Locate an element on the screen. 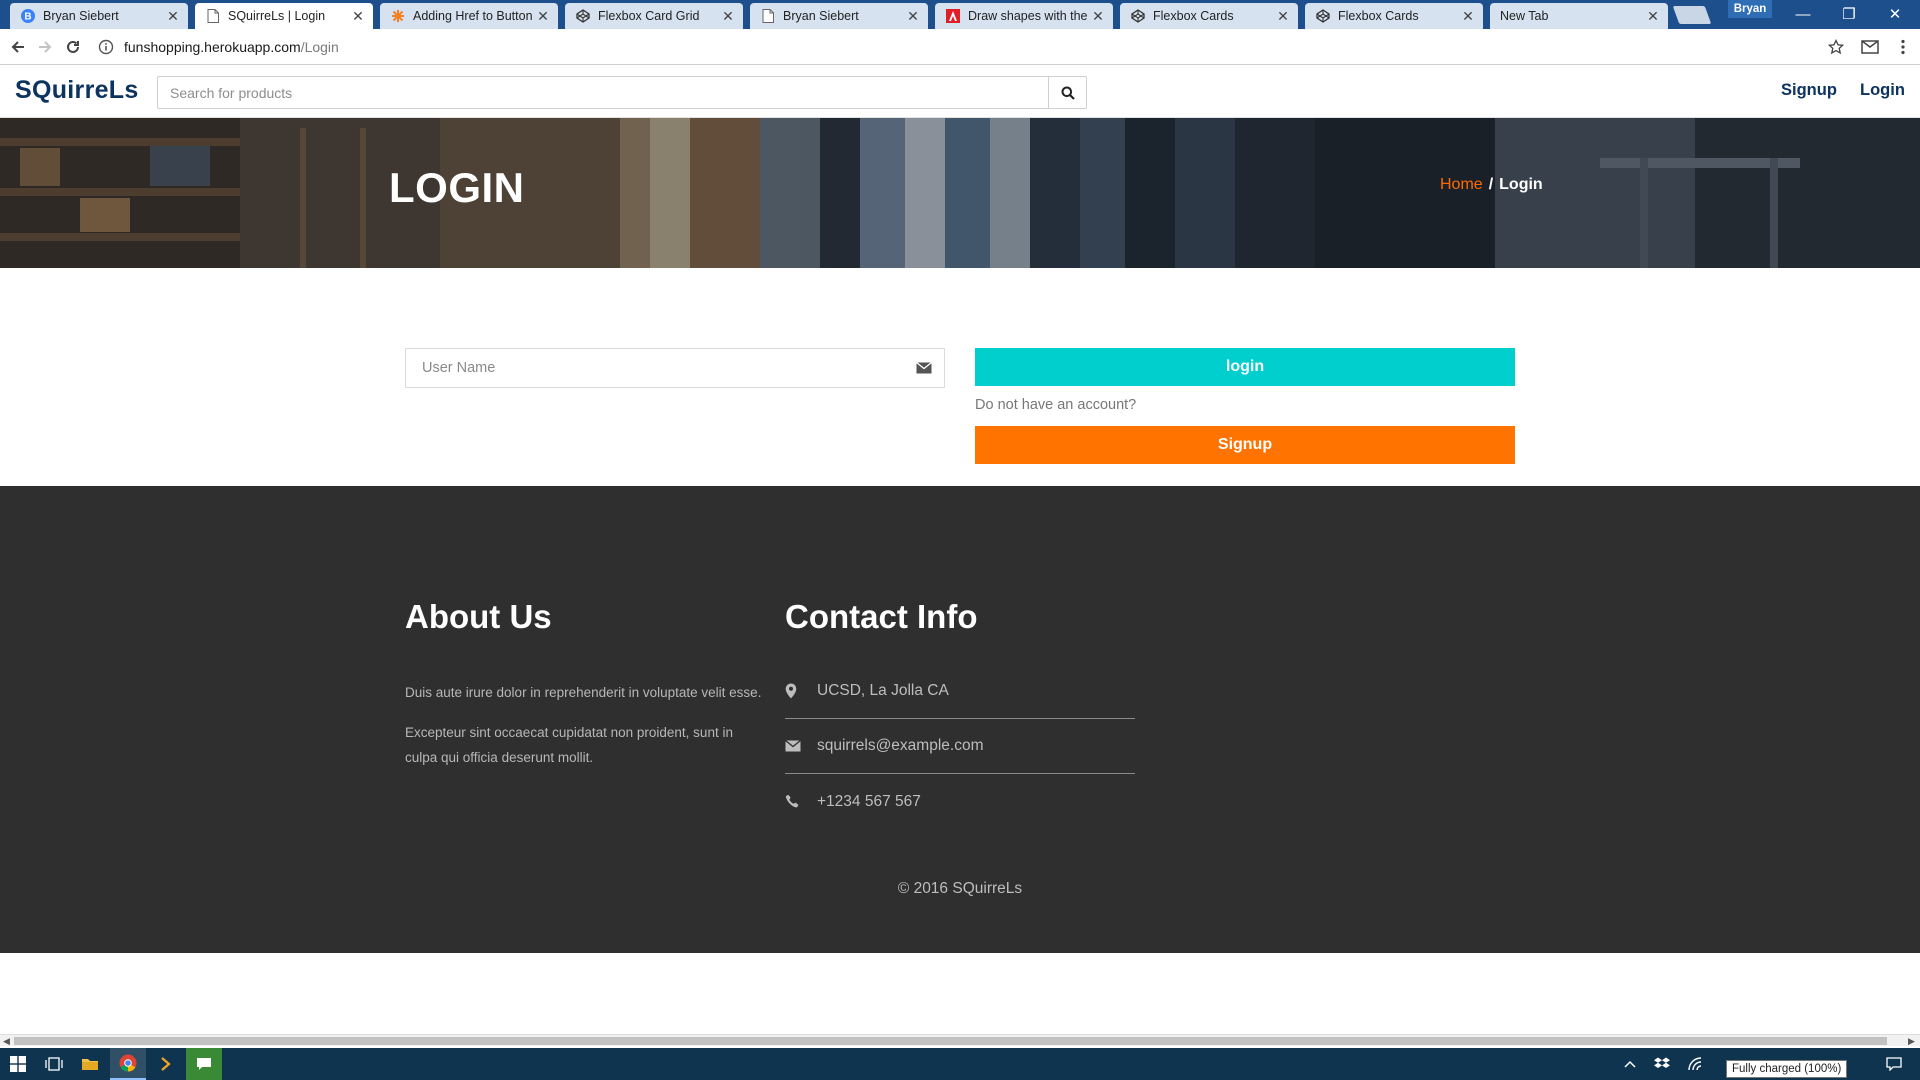  hero-overlay is located at coordinates (960, 193).